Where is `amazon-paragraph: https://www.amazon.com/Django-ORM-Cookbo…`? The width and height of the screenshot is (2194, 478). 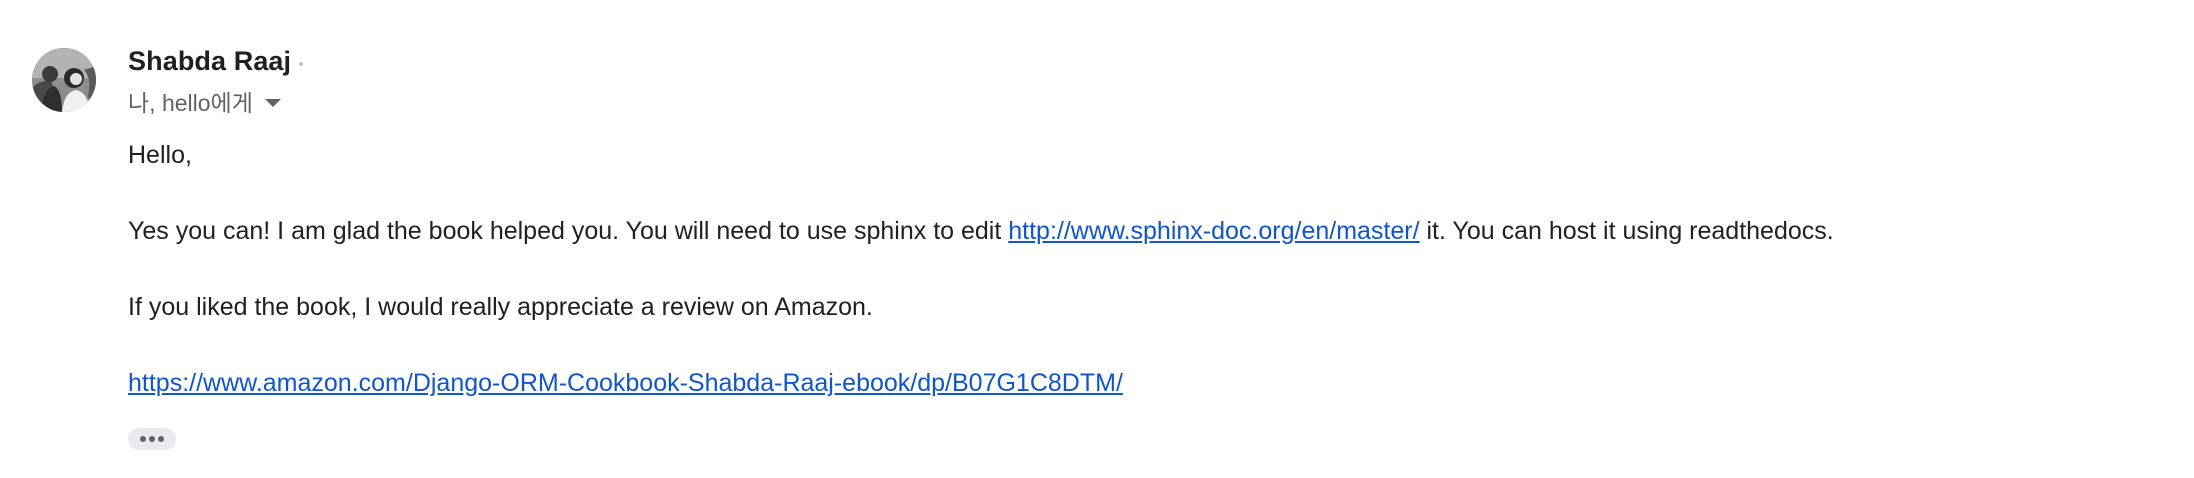 amazon-paragraph: https://www.amazon.com/Django-ORM-Cookbo… is located at coordinates (981, 383).